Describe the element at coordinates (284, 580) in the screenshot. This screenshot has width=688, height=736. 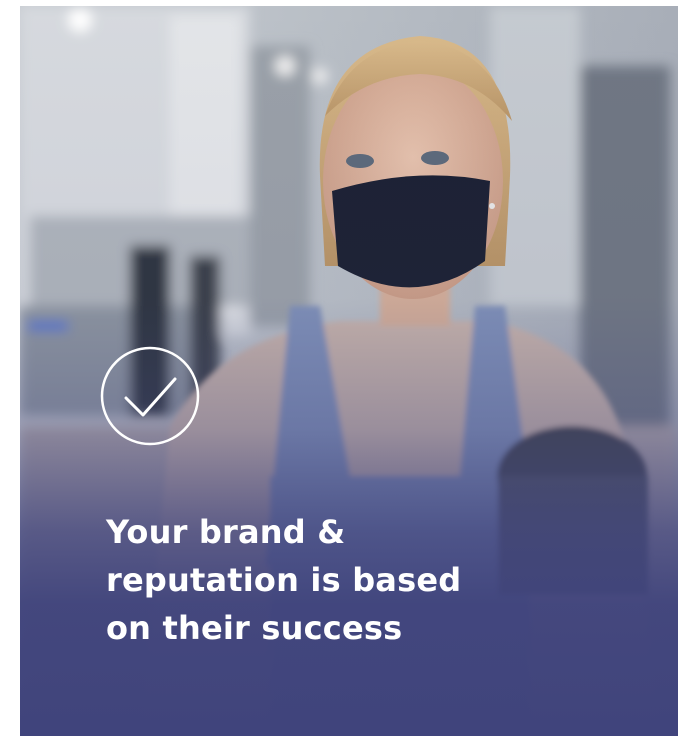
I see `headline-line-2: reputation is based` at that location.